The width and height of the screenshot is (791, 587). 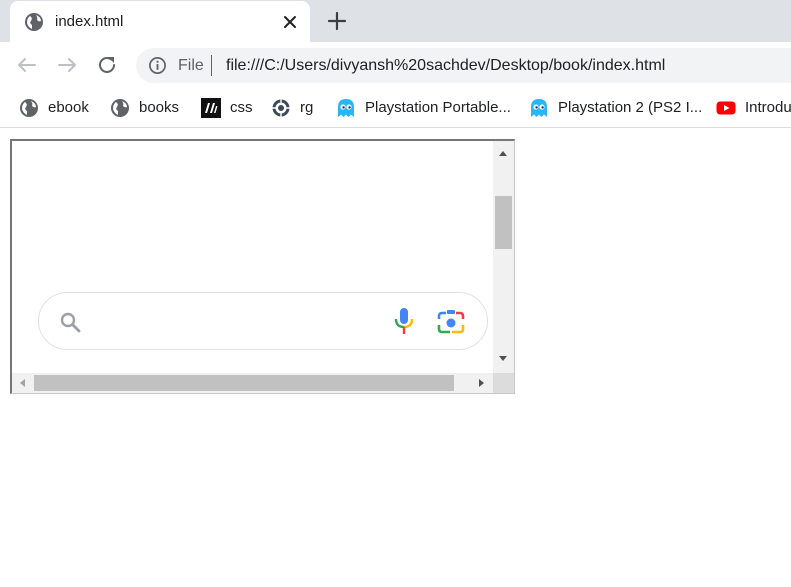 I want to click on scrollbar-corner, so click(x=503, y=383).